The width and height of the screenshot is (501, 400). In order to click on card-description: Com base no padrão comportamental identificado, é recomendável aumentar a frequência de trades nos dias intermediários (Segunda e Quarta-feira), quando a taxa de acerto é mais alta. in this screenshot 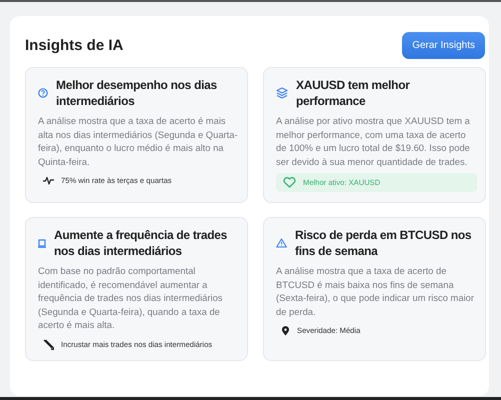, I will do `click(131, 298)`.